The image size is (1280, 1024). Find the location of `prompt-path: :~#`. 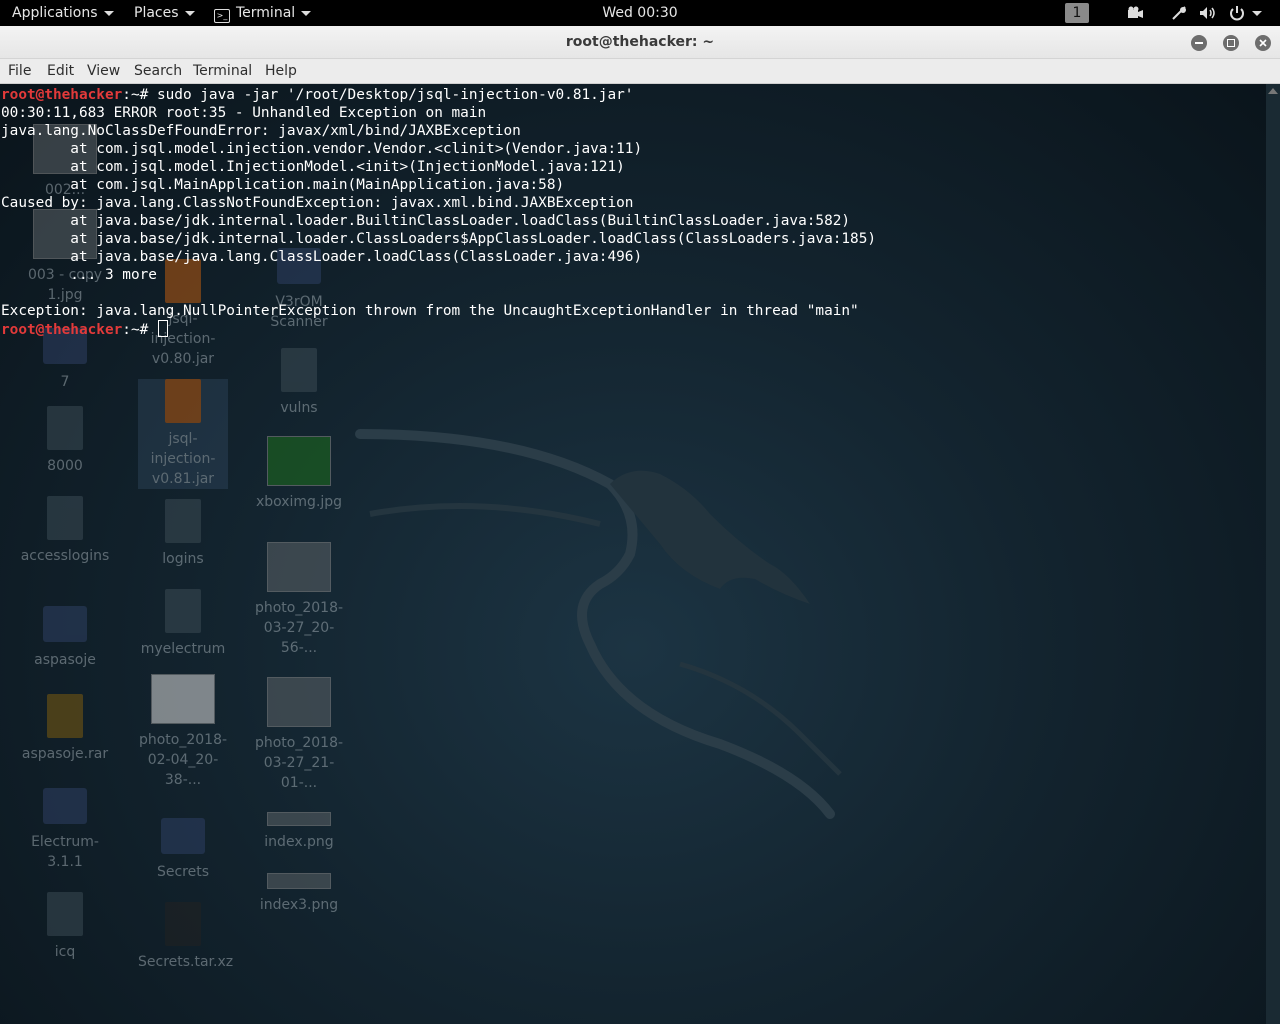

prompt-path: :~# is located at coordinates (139, 330).